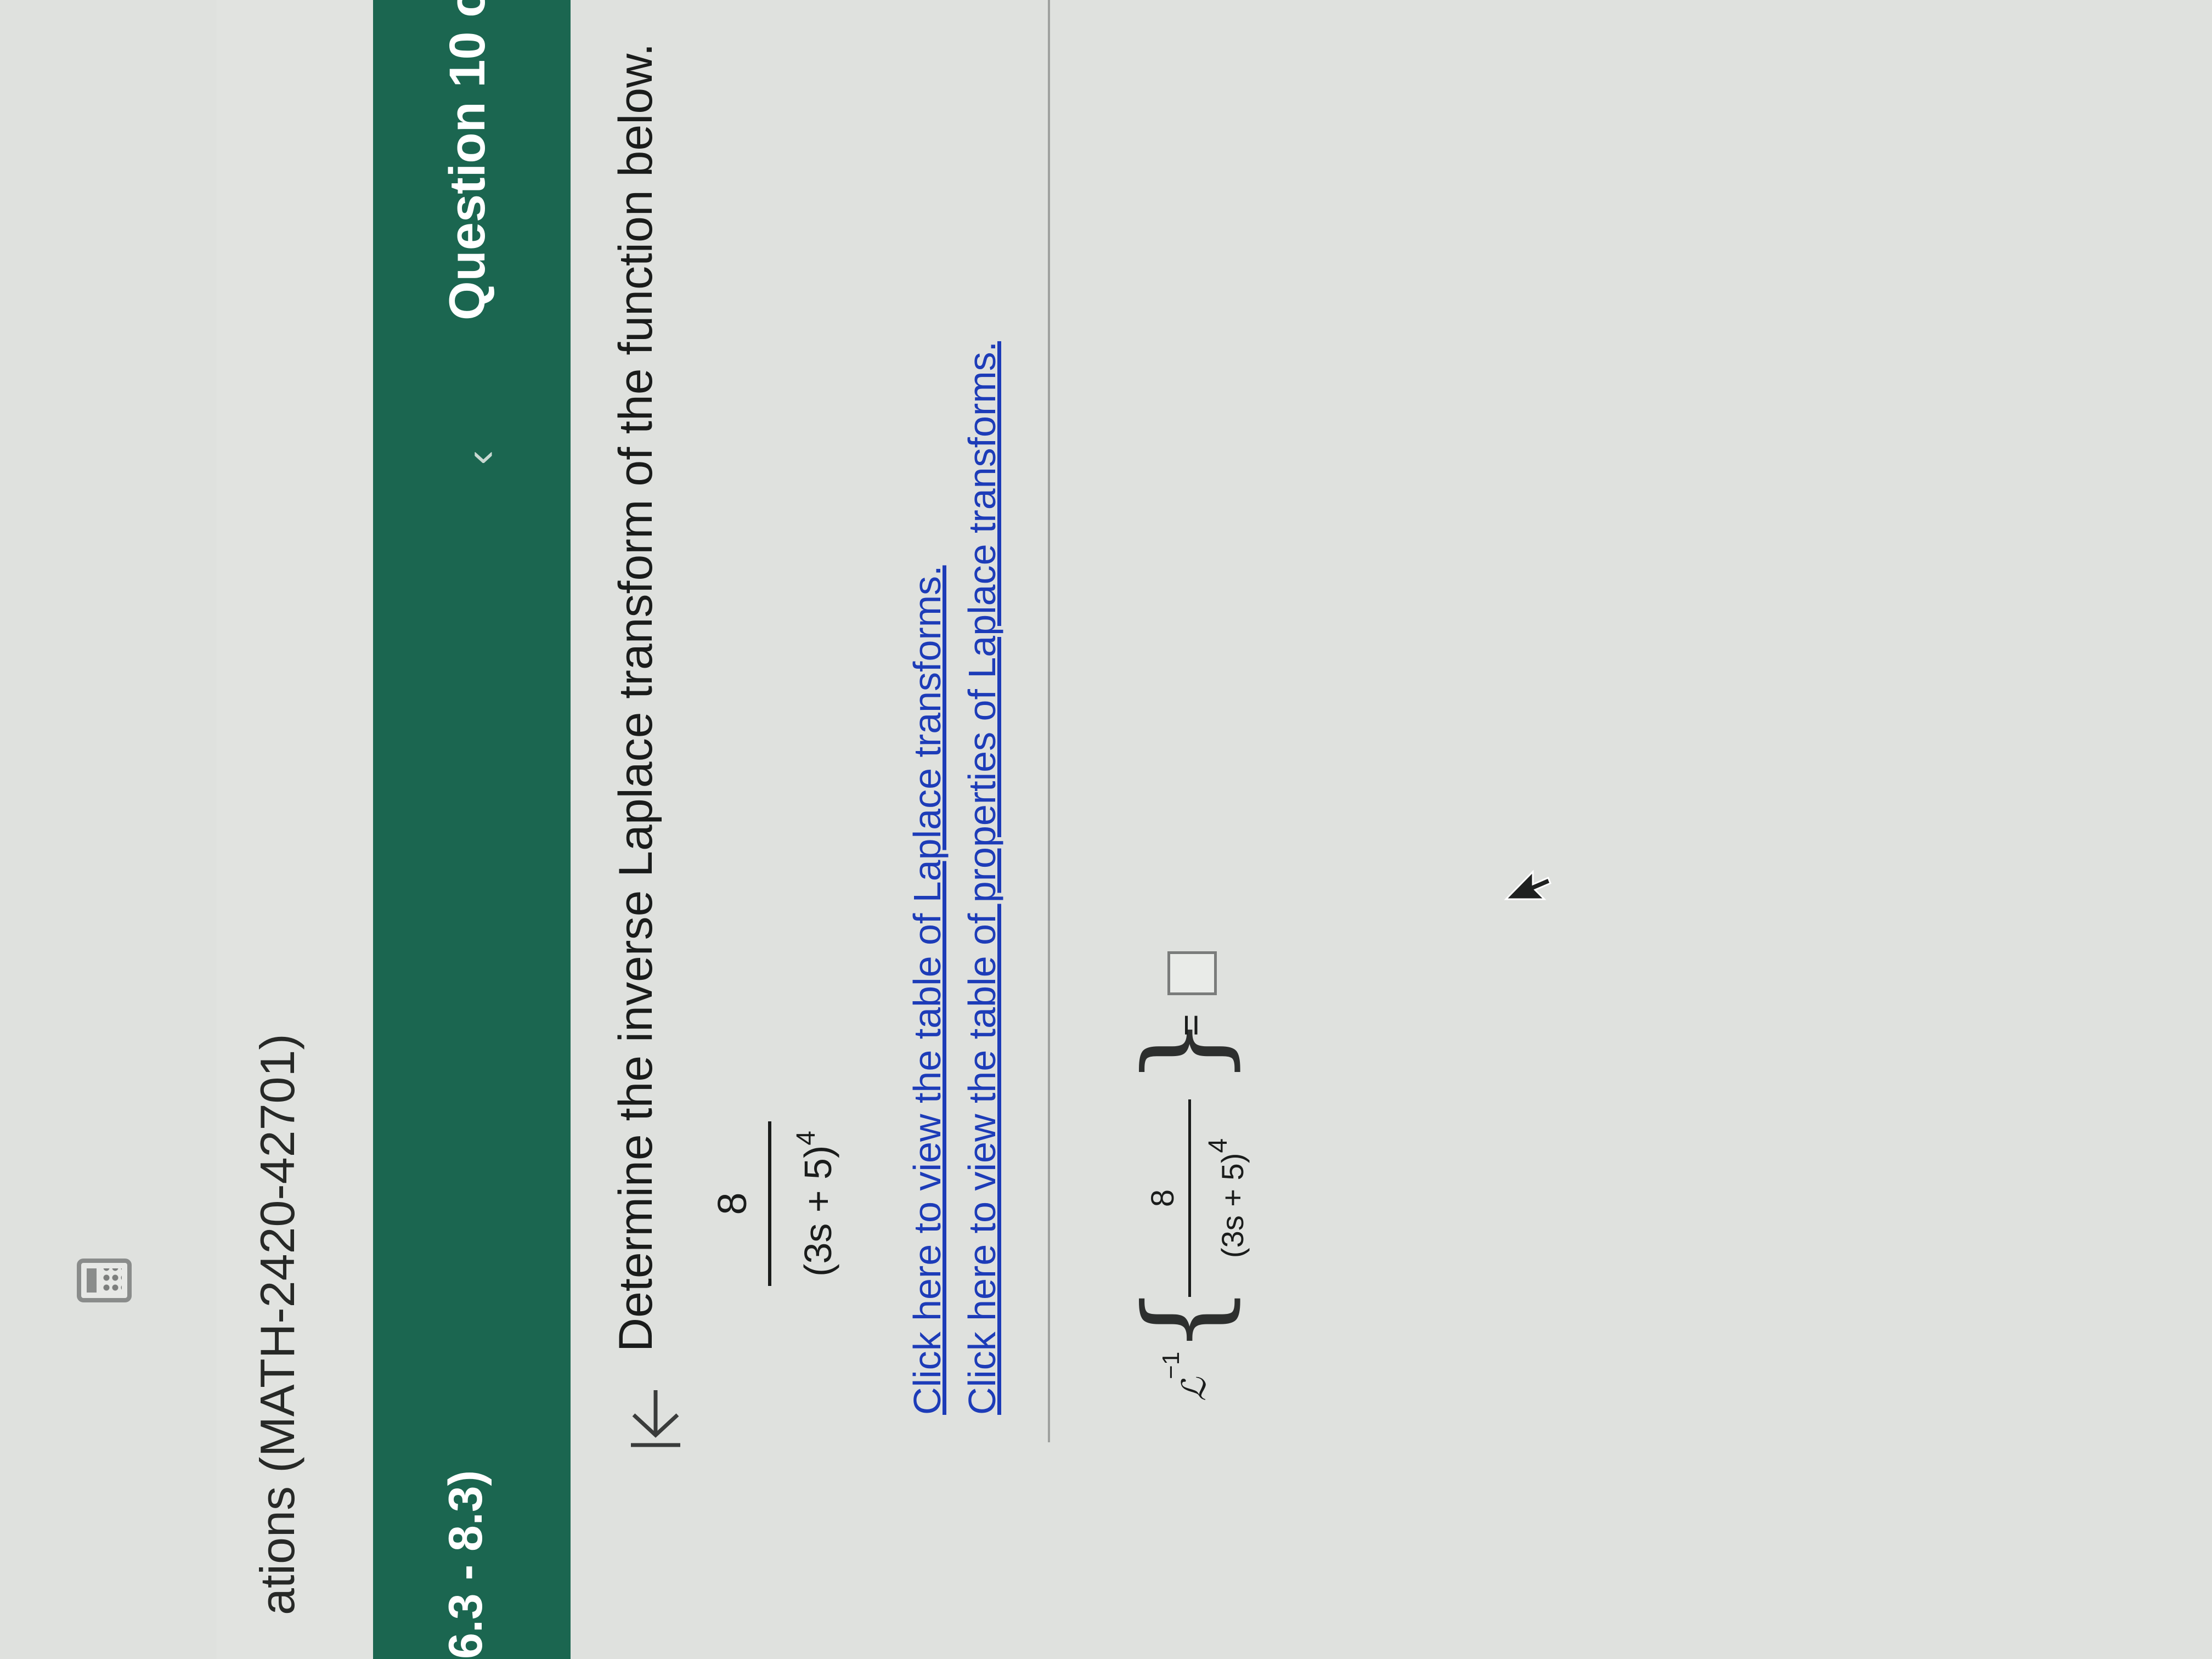 This screenshot has width=2212, height=1659. I want to click on equation-fraction: 8 (3s + 5)4, so click(1198, 1198).